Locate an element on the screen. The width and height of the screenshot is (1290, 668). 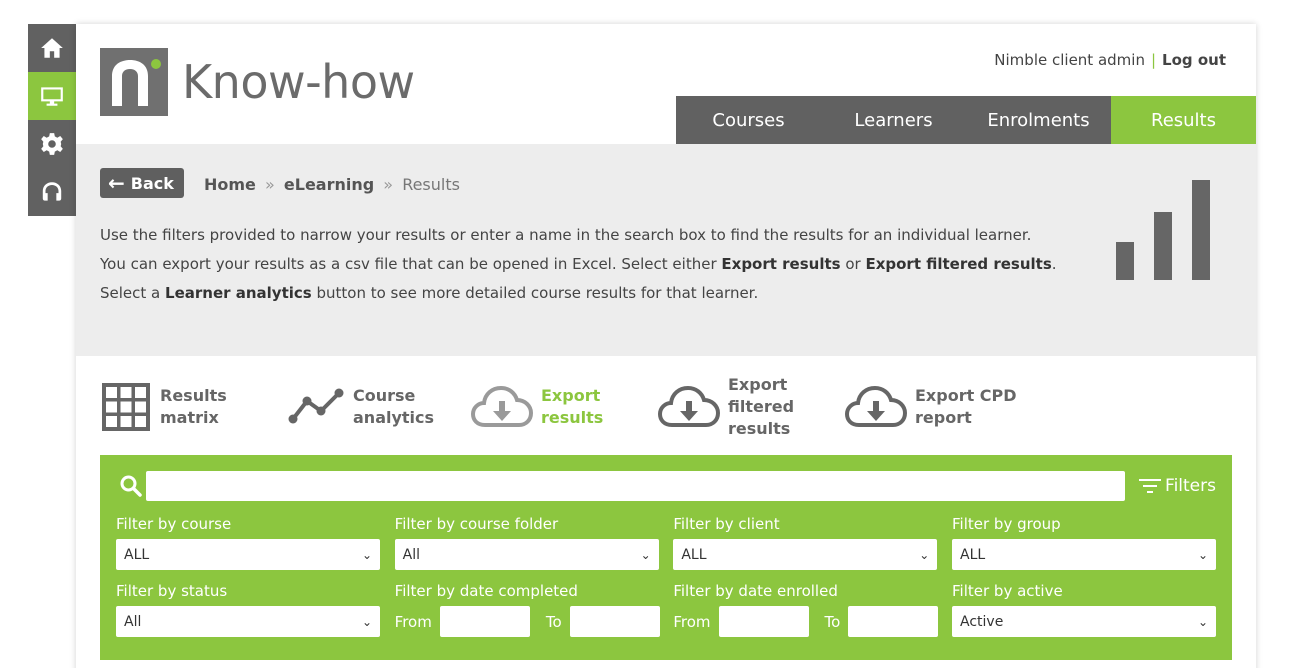
logo-text: Know-how is located at coordinates (298, 82).